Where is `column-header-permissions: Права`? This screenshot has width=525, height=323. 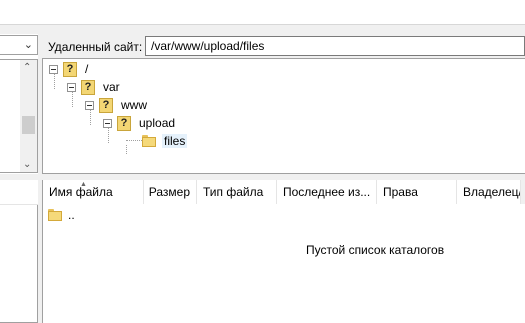 column-header-permissions: Права is located at coordinates (417, 192).